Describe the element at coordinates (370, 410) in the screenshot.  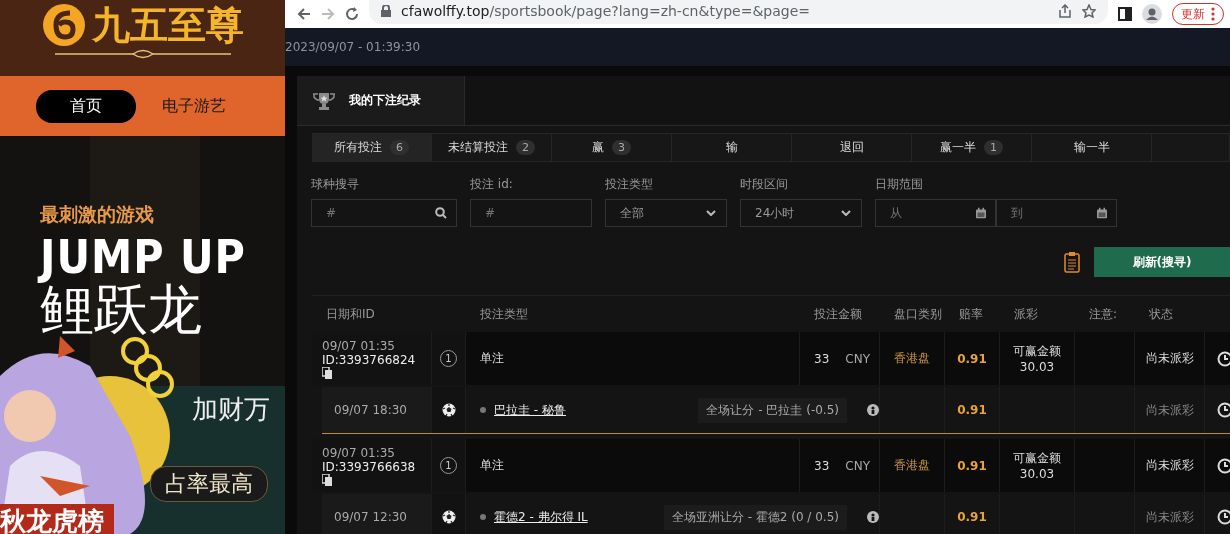
I see `match-time: 09/07 18:30` at that location.